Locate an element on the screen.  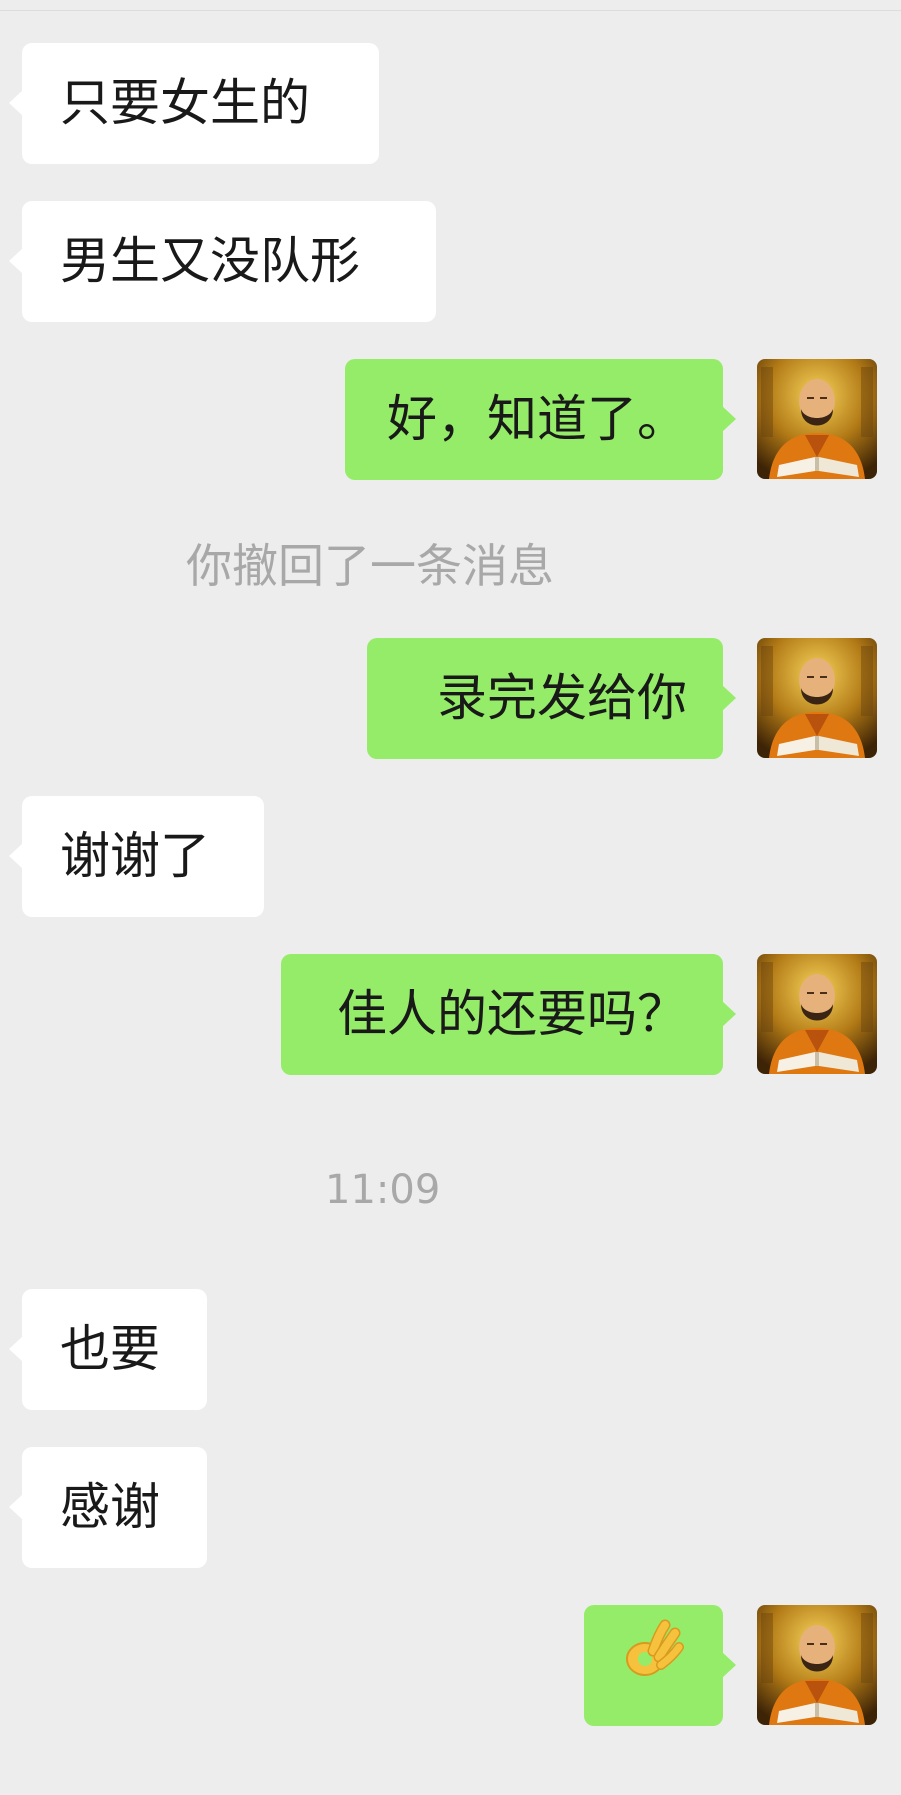
message-bubble-sent: 佳人的还要吗？ is located at coordinates (508, 1014).